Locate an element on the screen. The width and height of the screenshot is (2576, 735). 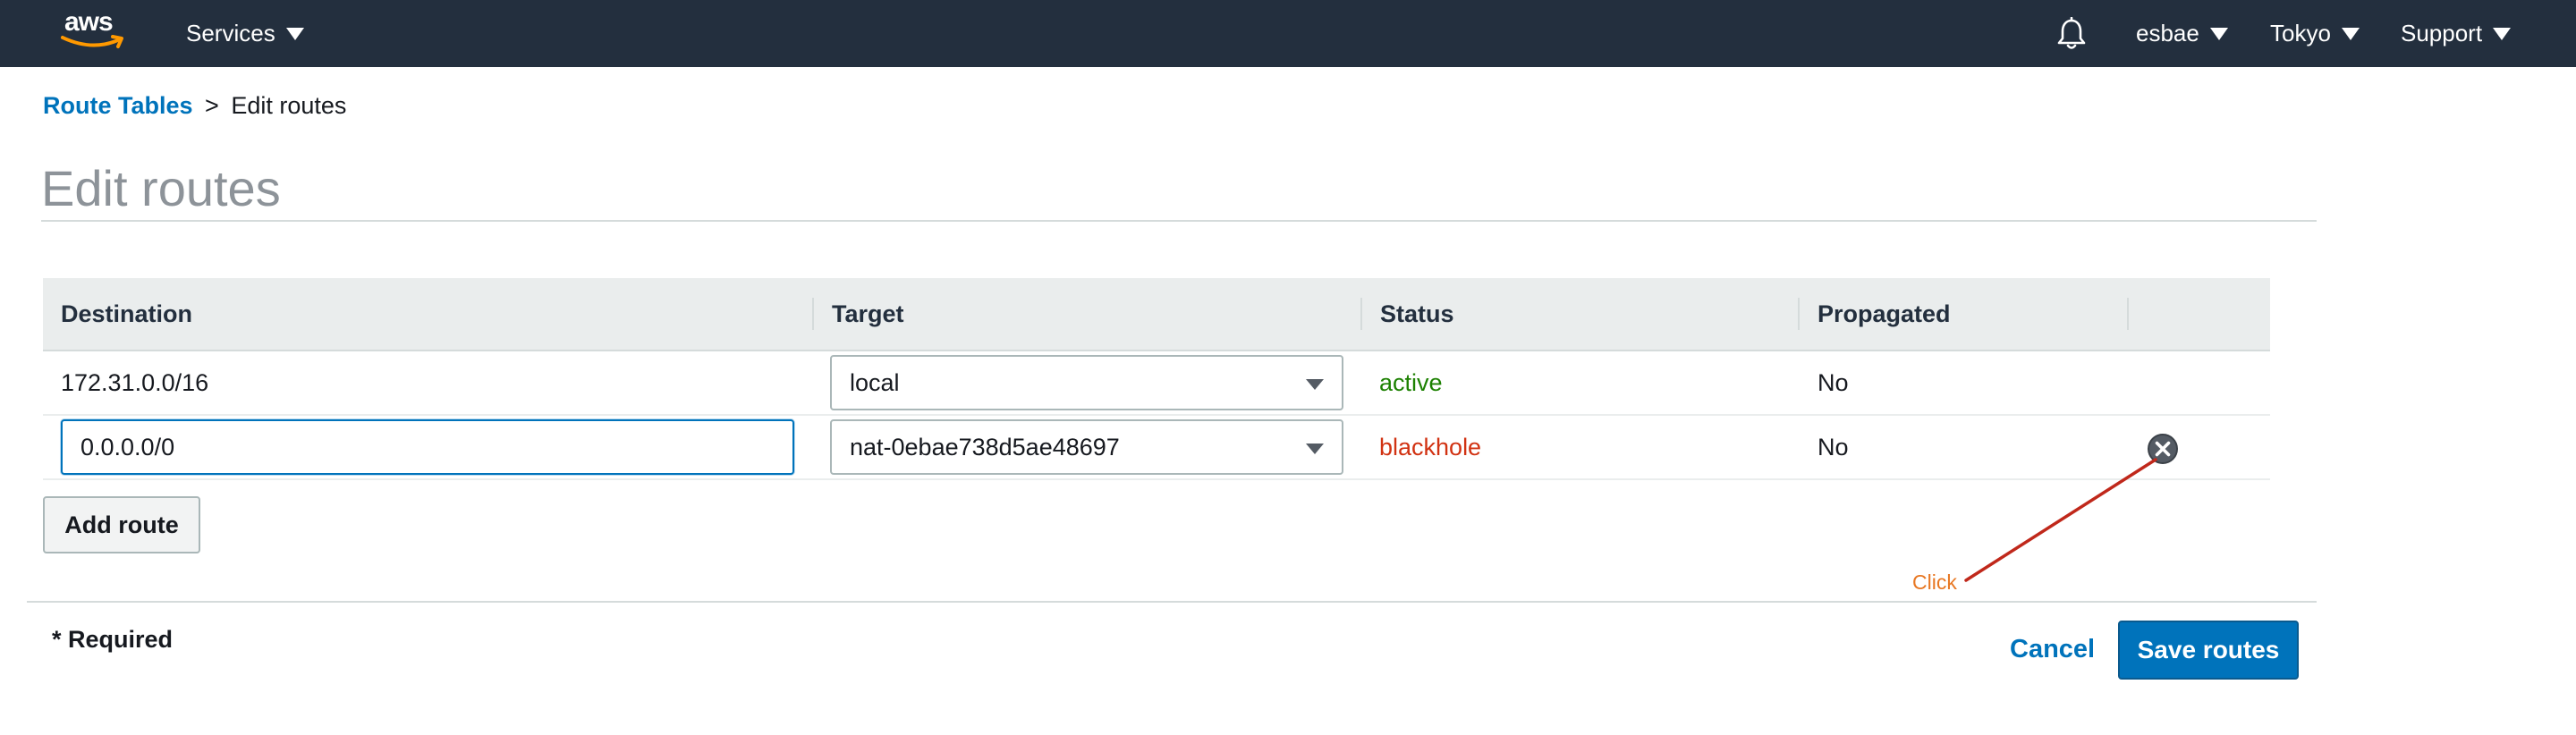
aws-logo: aws is located at coordinates (96, 32).